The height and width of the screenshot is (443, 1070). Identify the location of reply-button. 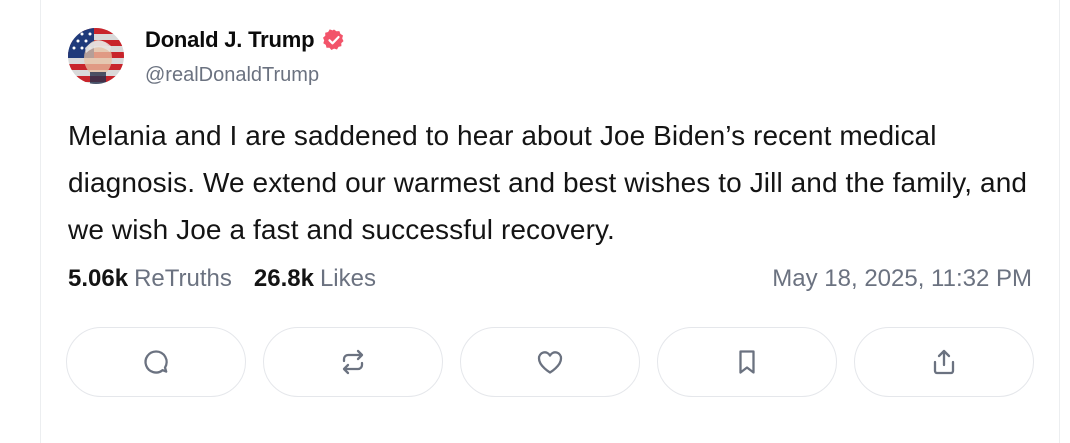
(156, 362).